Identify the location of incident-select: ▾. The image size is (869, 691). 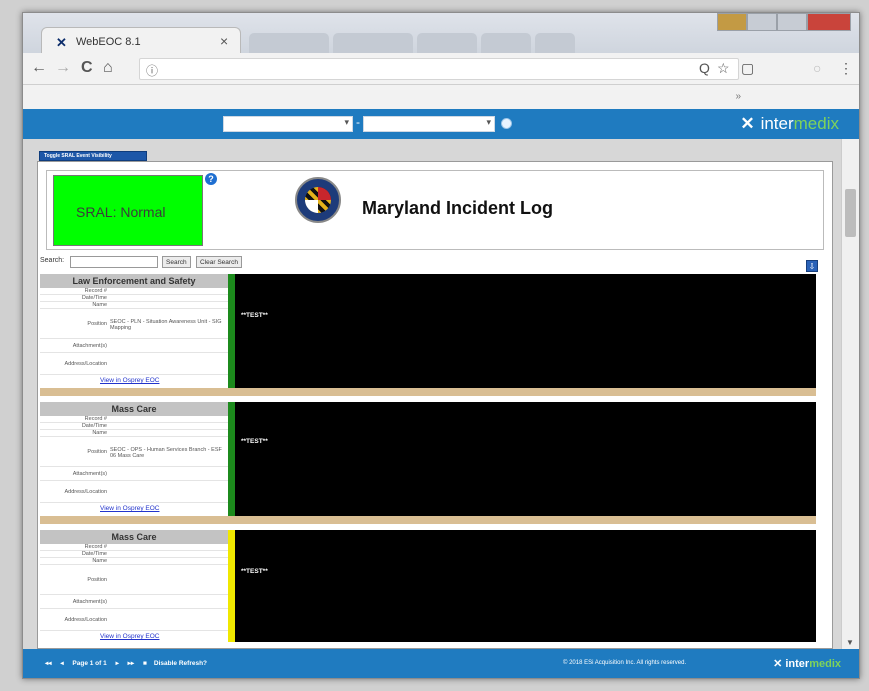
(288, 124).